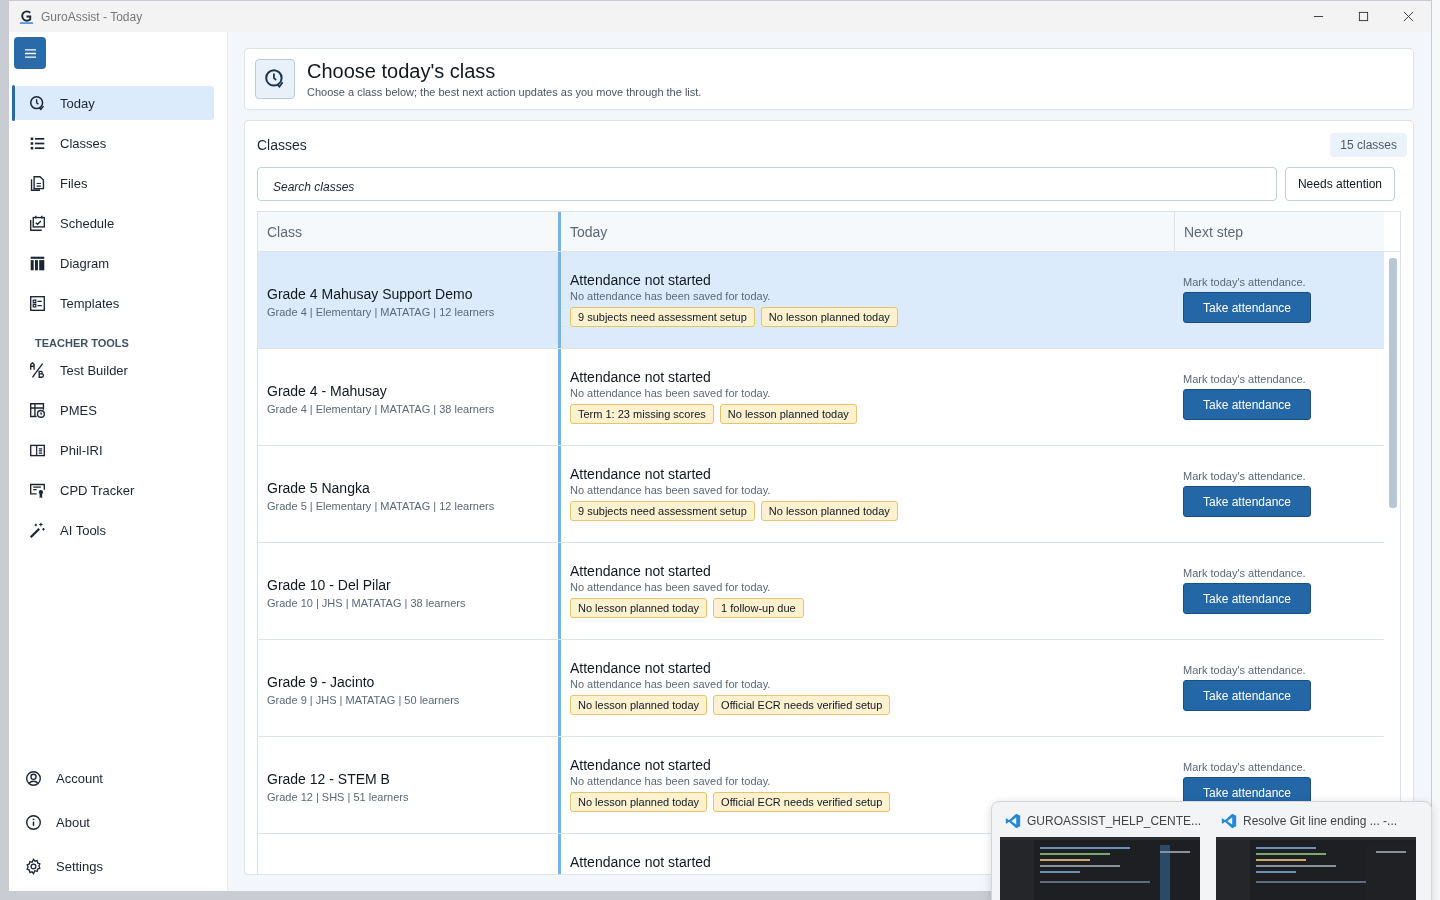  I want to click on sidebar-item: Schedule, so click(114, 223).